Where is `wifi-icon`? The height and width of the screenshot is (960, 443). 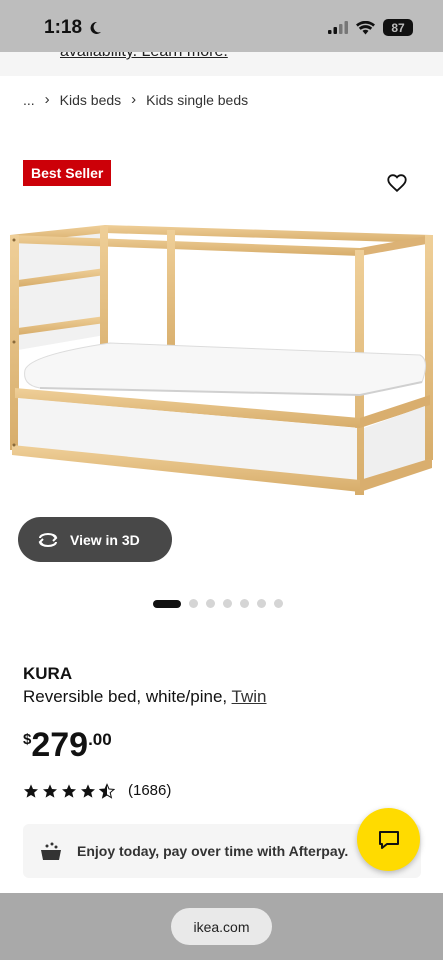
wifi-icon is located at coordinates (365, 27).